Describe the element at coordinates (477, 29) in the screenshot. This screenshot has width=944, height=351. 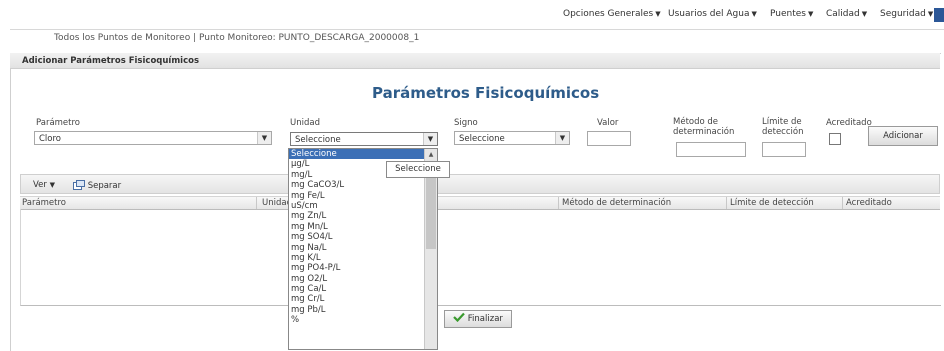
I see `divider` at that location.